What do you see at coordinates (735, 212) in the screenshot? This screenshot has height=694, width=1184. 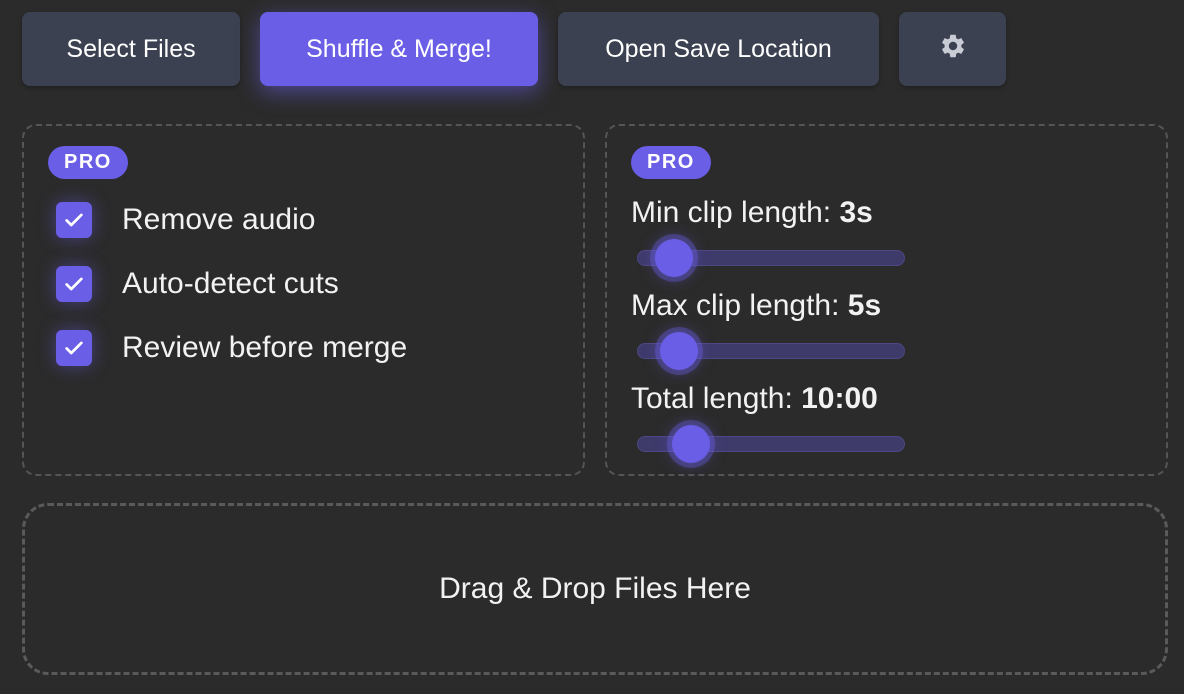 I see `min-clip-length-text: Min clip length:` at bounding box center [735, 212].